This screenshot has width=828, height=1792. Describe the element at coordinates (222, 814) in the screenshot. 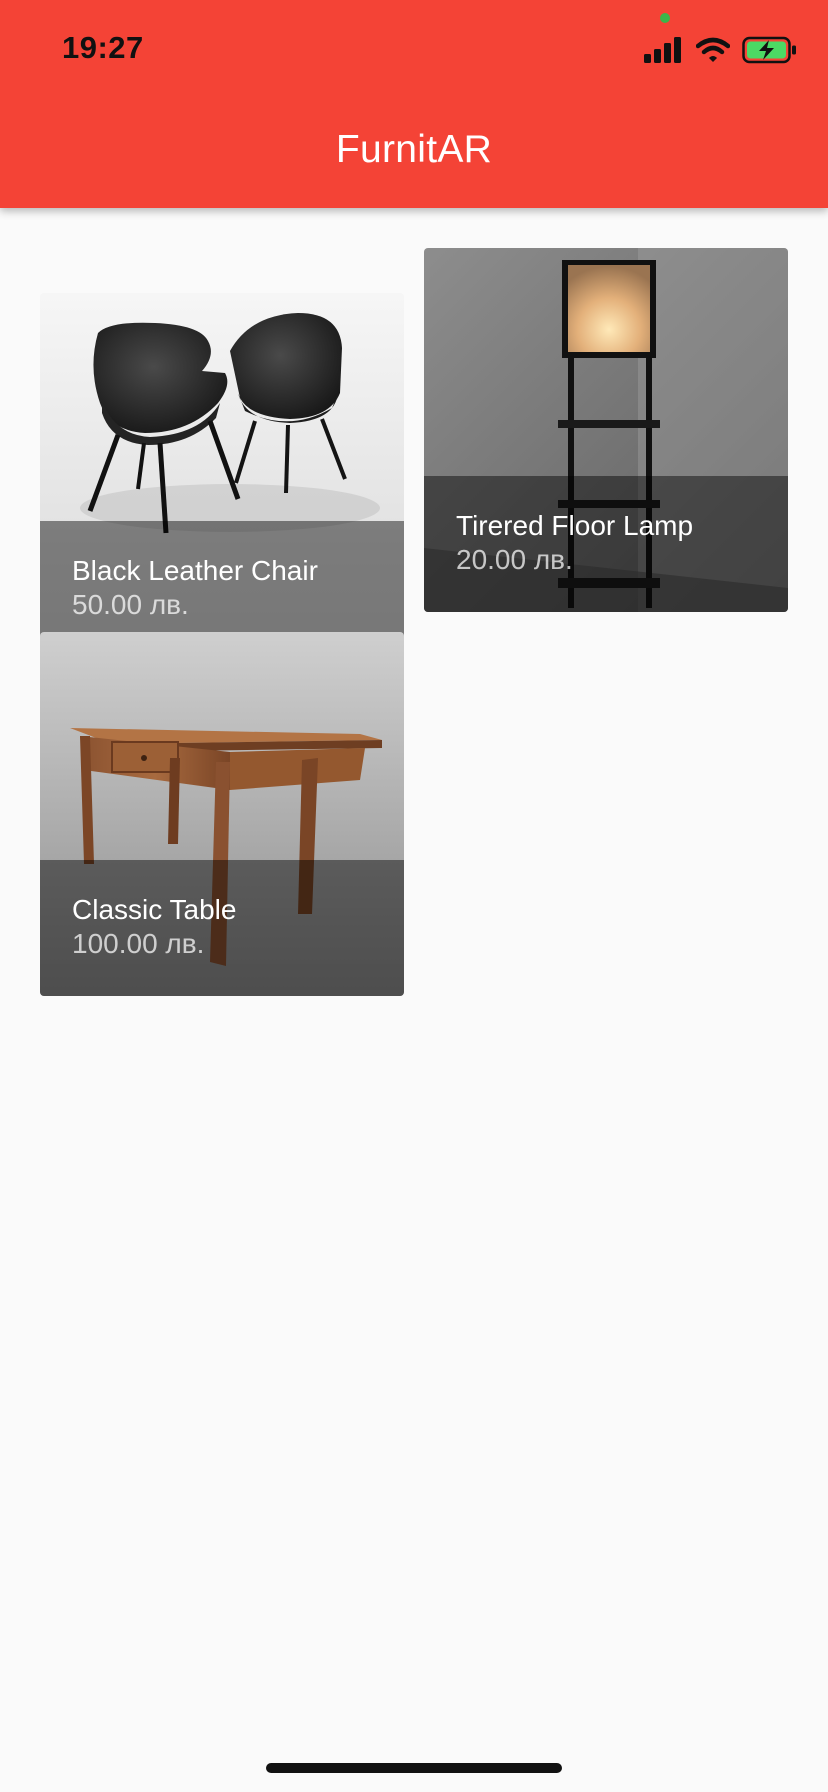

I see `product-tile: Classic Table 100.00 лв.` at that location.